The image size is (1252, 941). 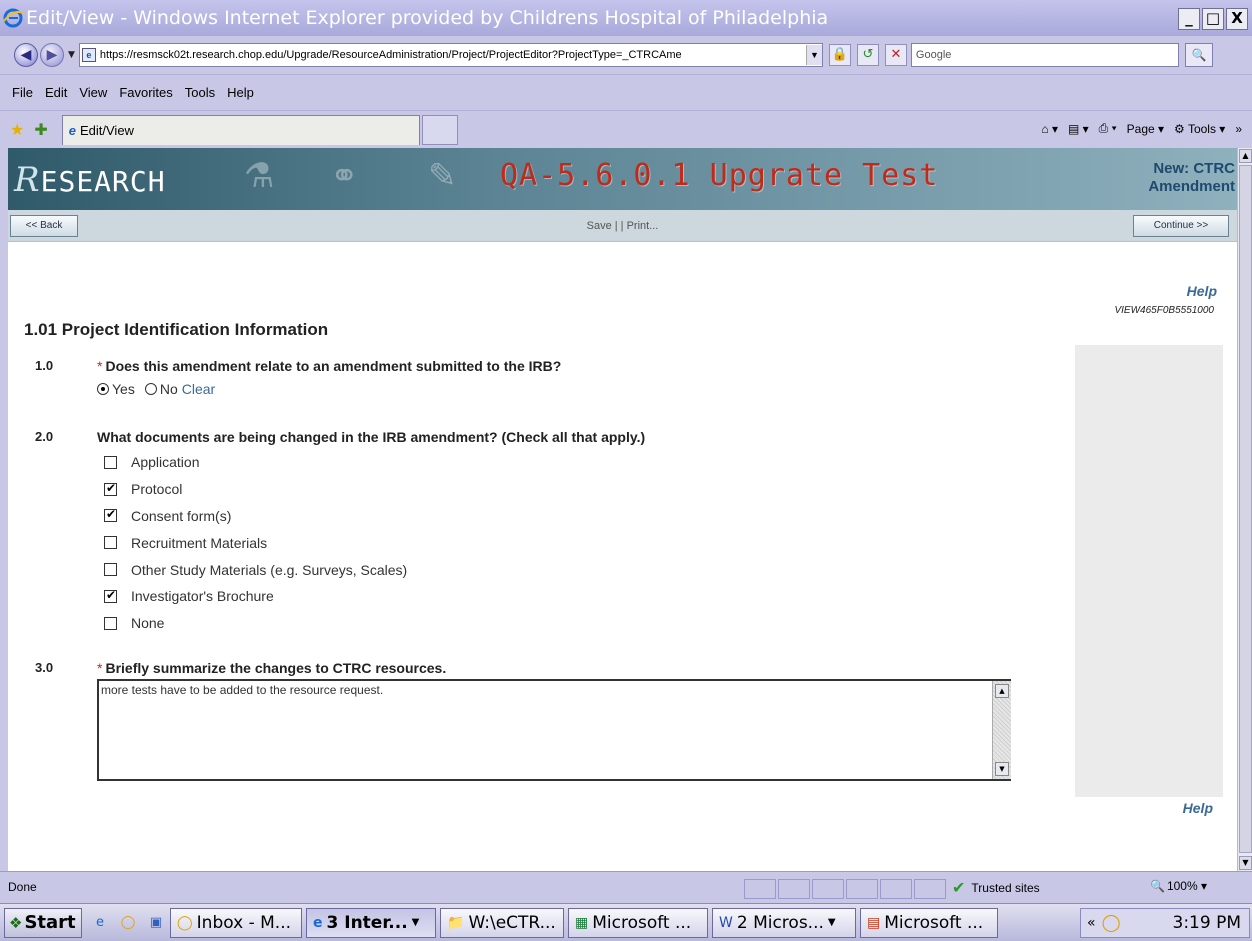 What do you see at coordinates (1108, 128) in the screenshot?
I see `print-icon: ⎙ ▾` at bounding box center [1108, 128].